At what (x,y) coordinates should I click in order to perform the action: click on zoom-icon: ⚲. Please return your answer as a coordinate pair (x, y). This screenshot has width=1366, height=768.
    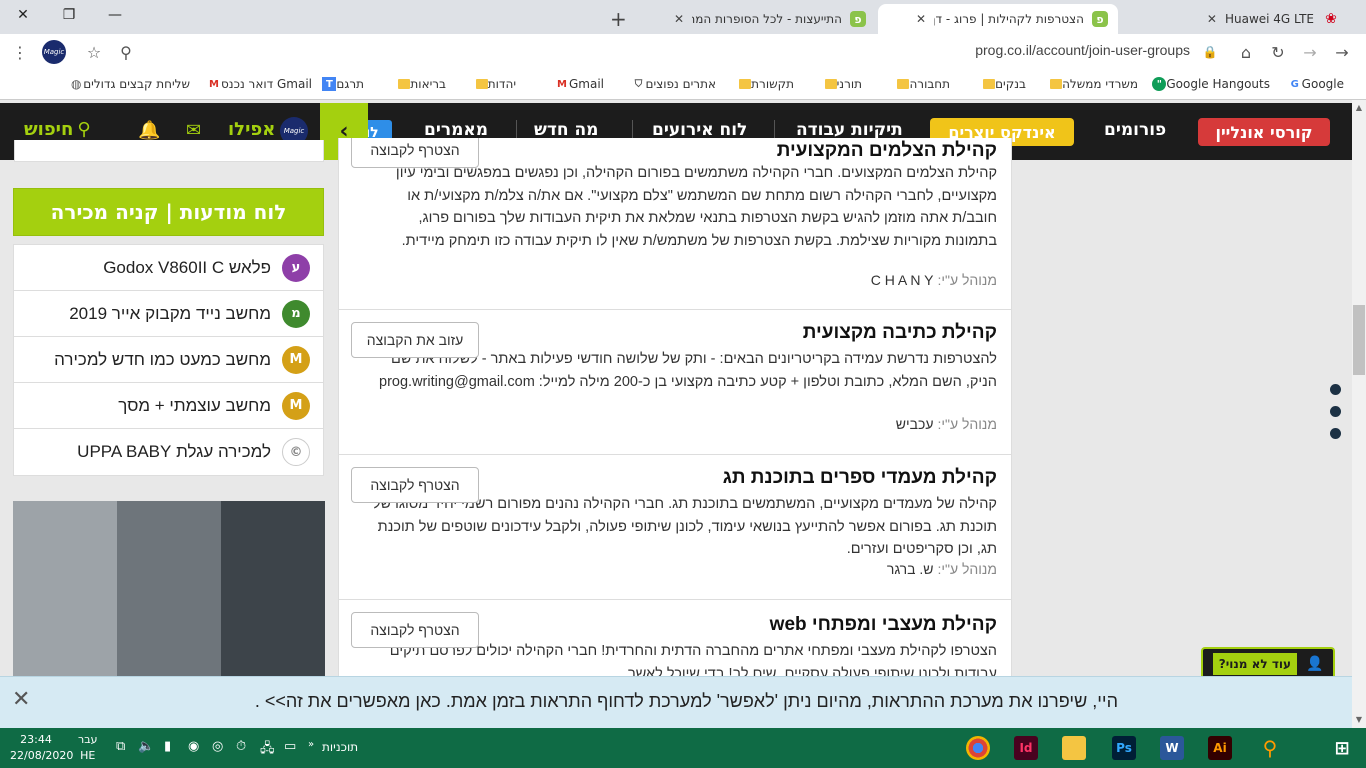
    Looking at the image, I should click on (126, 52).